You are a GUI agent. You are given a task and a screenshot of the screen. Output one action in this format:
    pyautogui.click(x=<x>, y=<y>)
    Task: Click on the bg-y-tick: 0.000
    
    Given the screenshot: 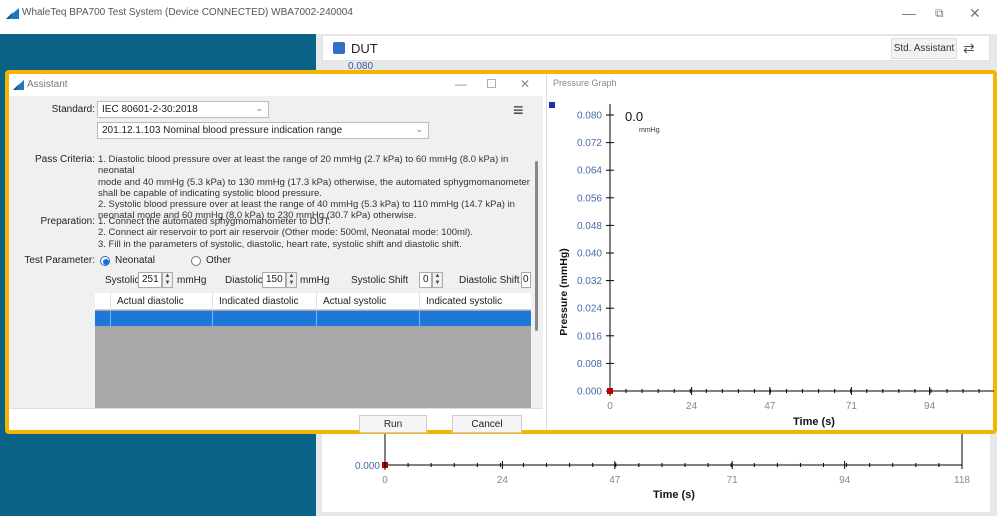 What is the action you would take?
    pyautogui.click(x=367, y=466)
    